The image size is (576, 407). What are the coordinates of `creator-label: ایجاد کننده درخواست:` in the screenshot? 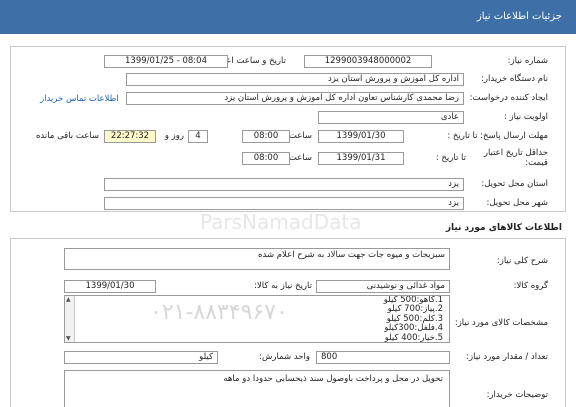 It's located at (508, 98).